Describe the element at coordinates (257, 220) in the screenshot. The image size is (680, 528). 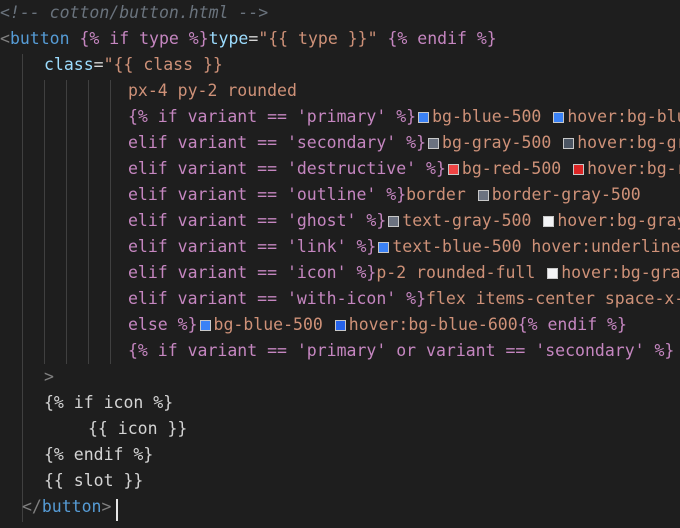
I see `code-token: elif variant == 'ghost' %}` at that location.